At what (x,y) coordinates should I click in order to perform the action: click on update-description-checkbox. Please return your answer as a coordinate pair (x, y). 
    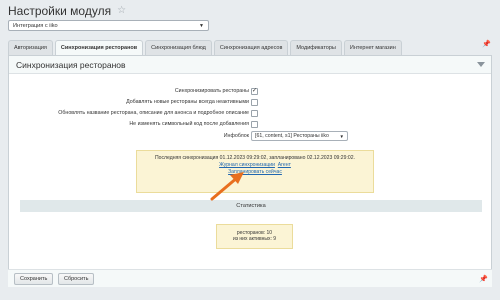
    Looking at the image, I should click on (254, 113).